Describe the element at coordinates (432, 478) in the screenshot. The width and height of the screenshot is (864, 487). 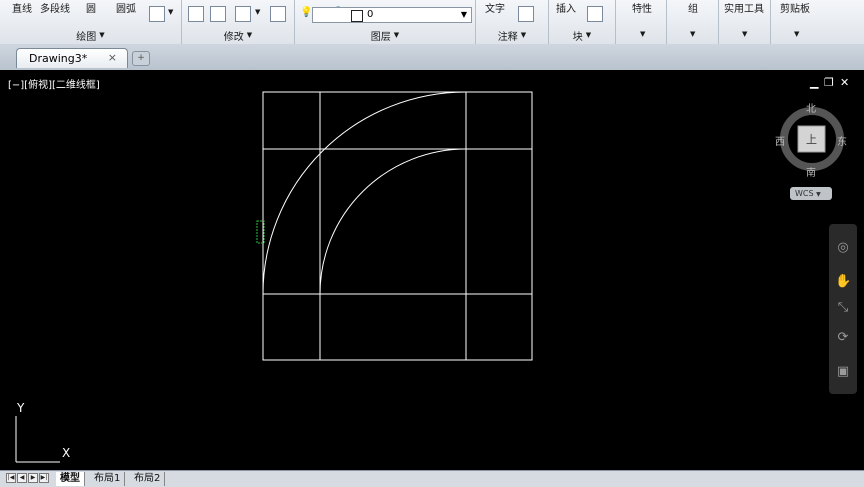
I see `layout-tab-bar: |◀ ◀ ▶ ▶| 模型 布局1 布局2` at that location.